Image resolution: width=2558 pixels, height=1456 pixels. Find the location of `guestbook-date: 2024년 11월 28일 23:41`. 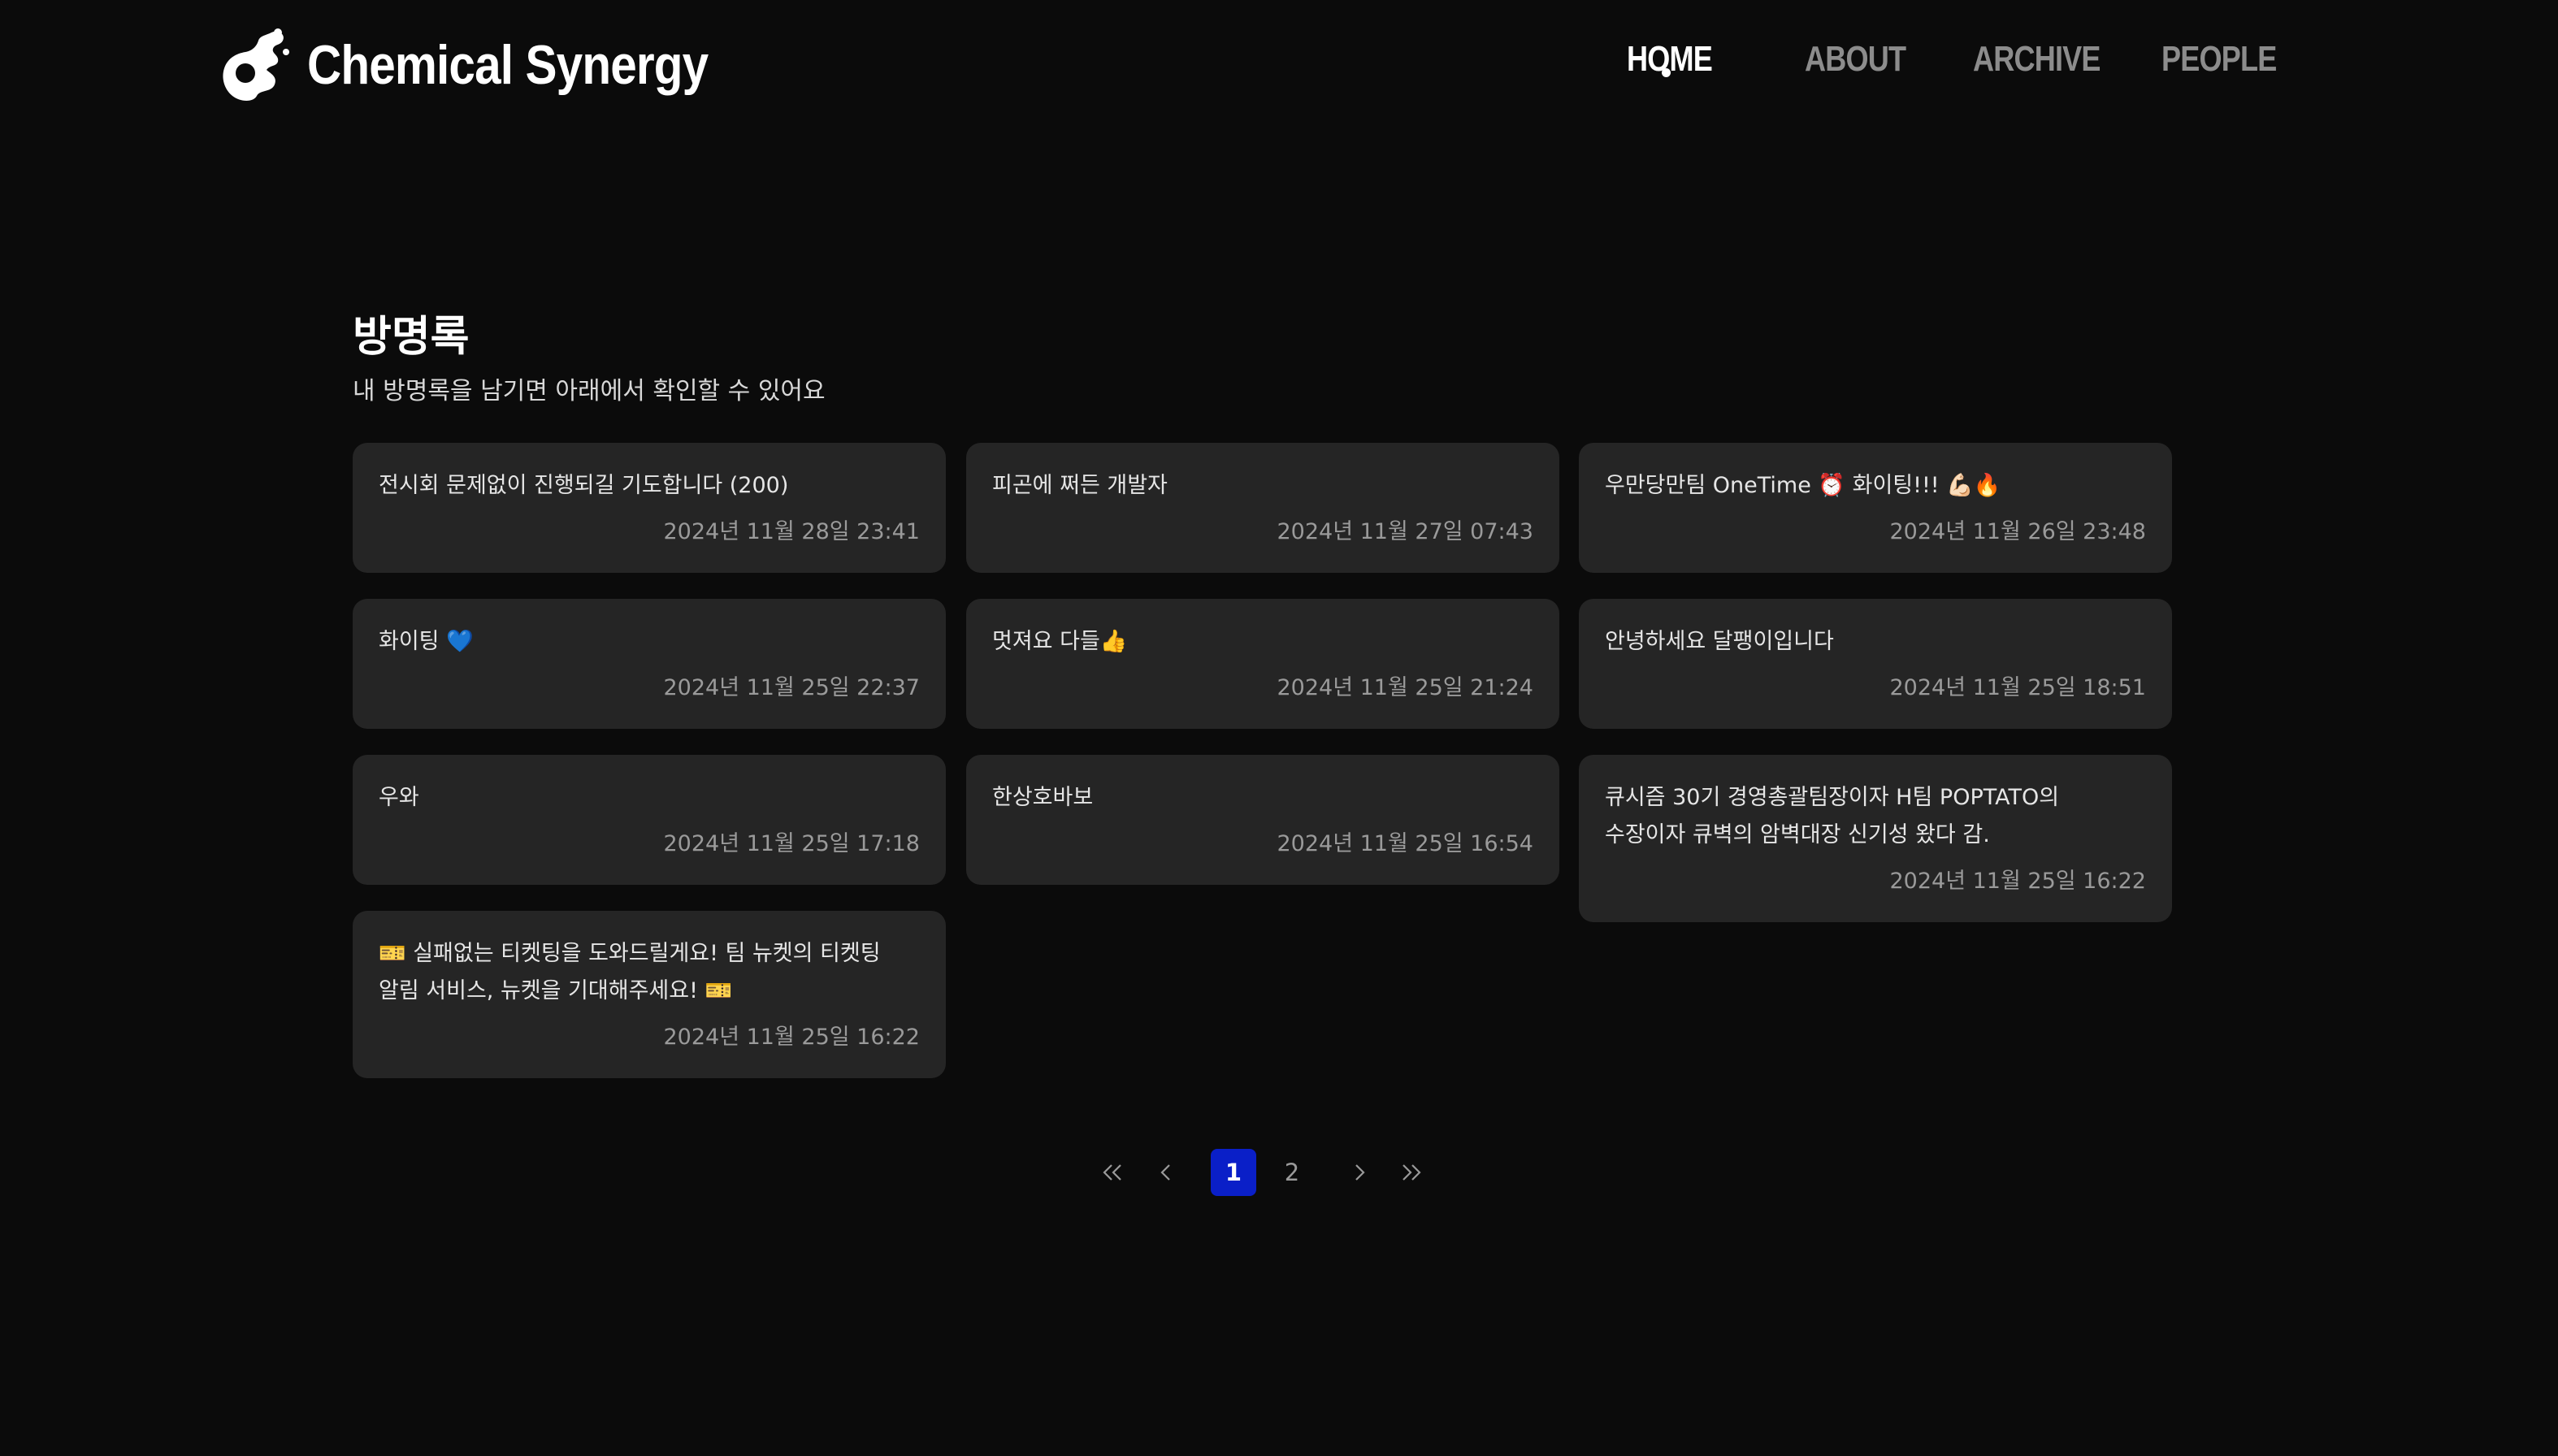

guestbook-date: 2024년 11월 28일 23:41 is located at coordinates (791, 531).